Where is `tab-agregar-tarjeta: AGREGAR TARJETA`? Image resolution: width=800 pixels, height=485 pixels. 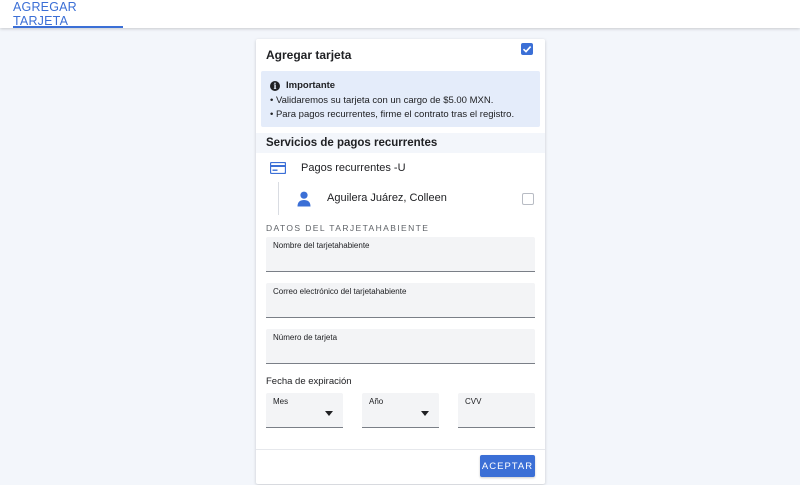
tab-agregar-tarjeta: AGREGAR TARJETA is located at coordinates (68, 14).